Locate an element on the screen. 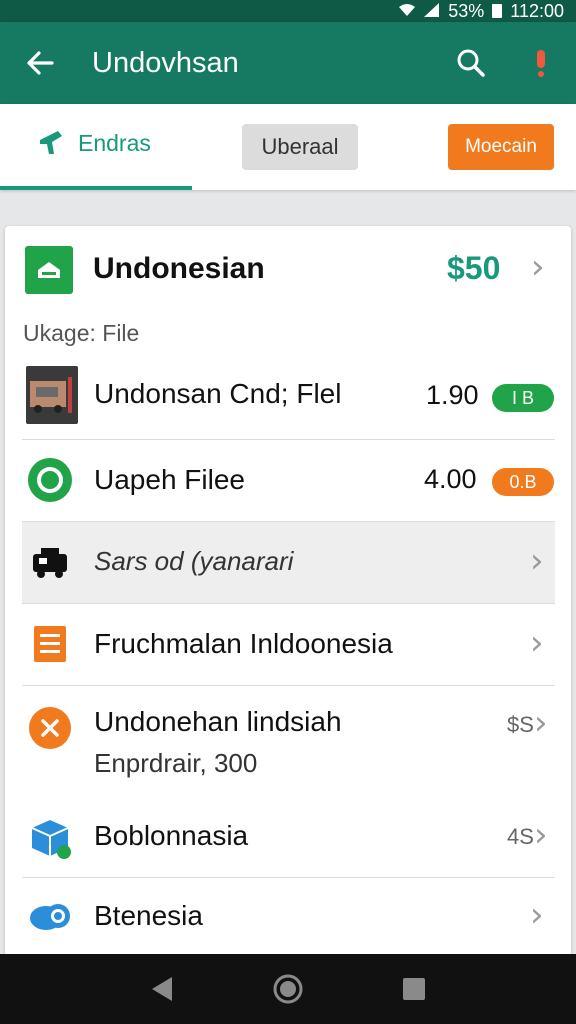 This screenshot has height=1024, width=576. status-bar: 53% 112:00 is located at coordinates (288, 11).